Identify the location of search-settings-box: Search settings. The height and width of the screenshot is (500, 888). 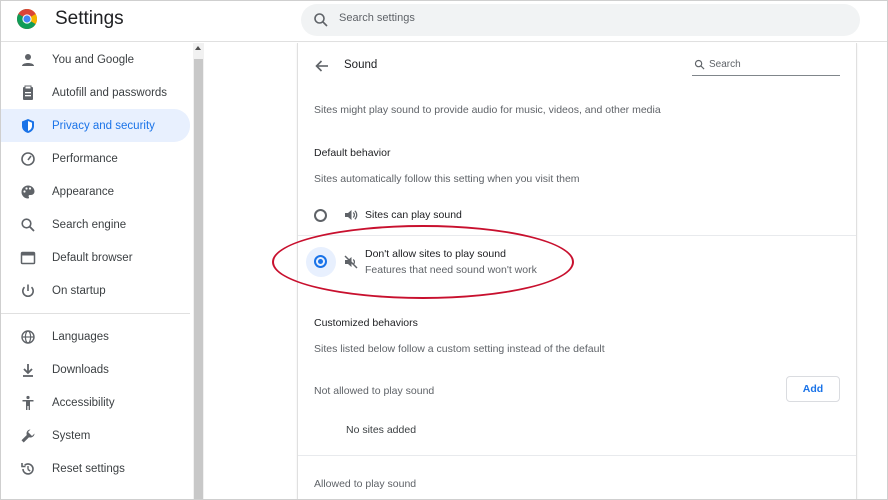
(580, 20).